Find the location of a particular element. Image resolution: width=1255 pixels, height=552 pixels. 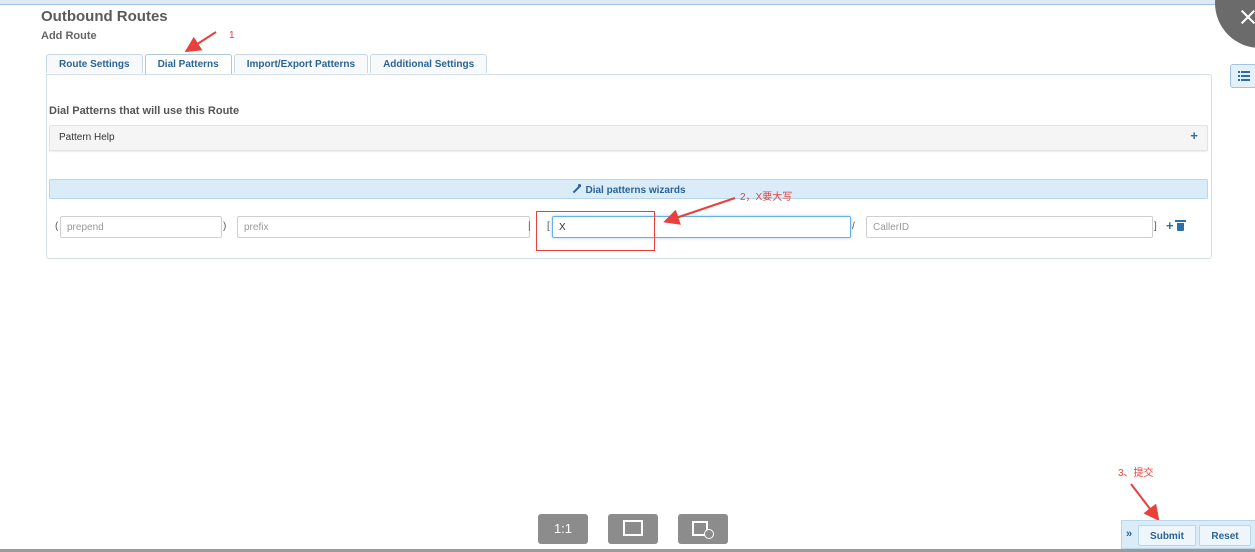

submit-button: Submit is located at coordinates (1167, 535).